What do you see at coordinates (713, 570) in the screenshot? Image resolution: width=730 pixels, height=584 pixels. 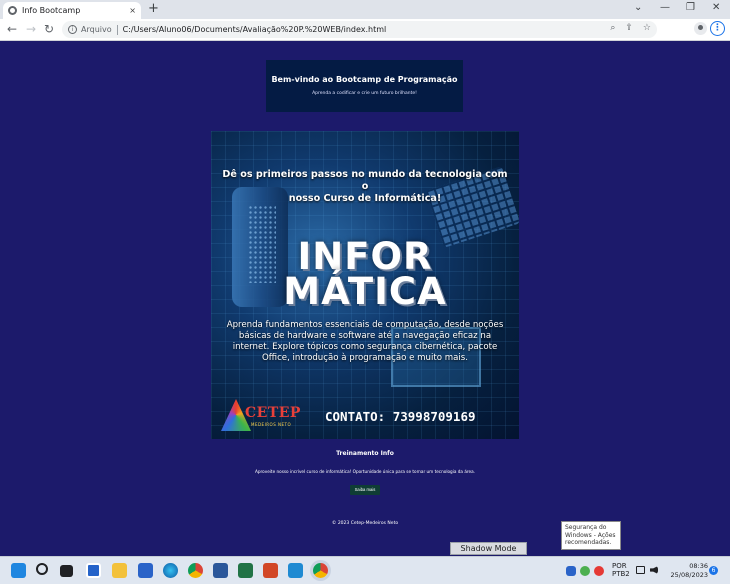 I see `notification-badge: 6` at bounding box center [713, 570].